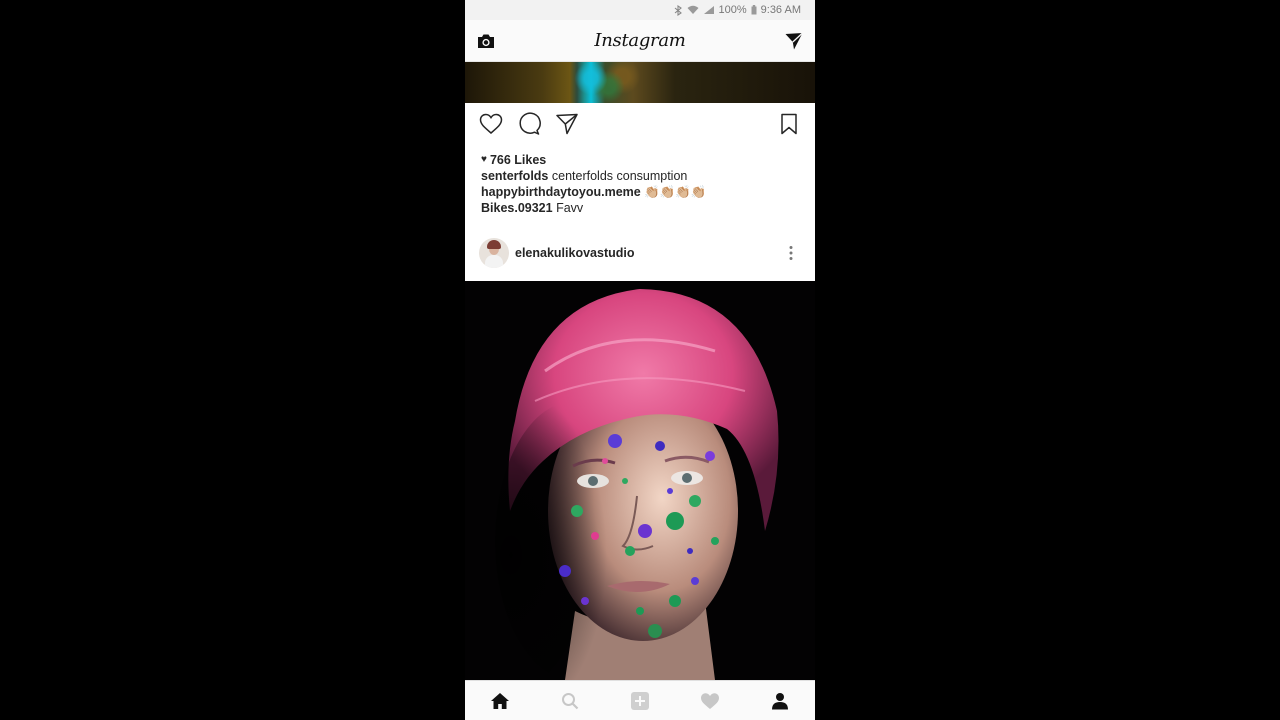  Describe the element at coordinates (619, 176) in the screenshot. I see `comment-text: centerfolds consumption` at that location.